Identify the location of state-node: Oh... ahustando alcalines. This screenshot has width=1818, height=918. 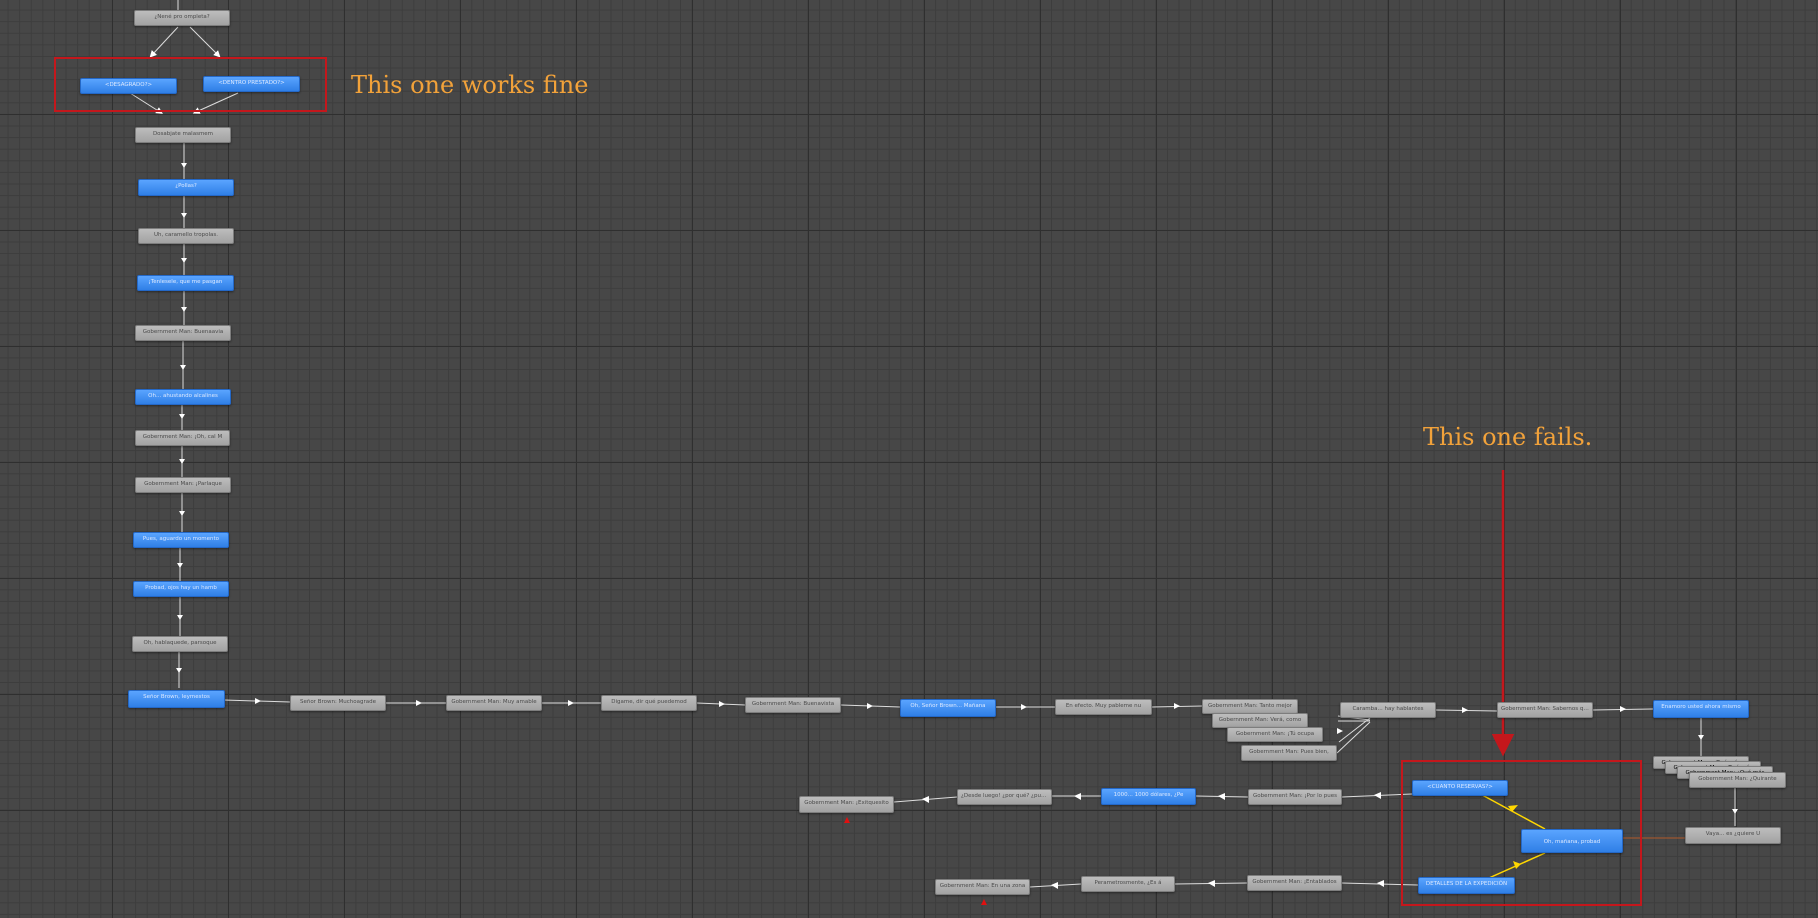
(183, 397).